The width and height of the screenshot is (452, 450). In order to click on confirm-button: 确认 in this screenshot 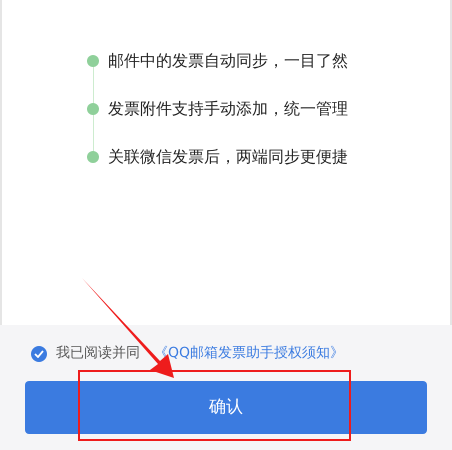, I will do `click(226, 407)`.